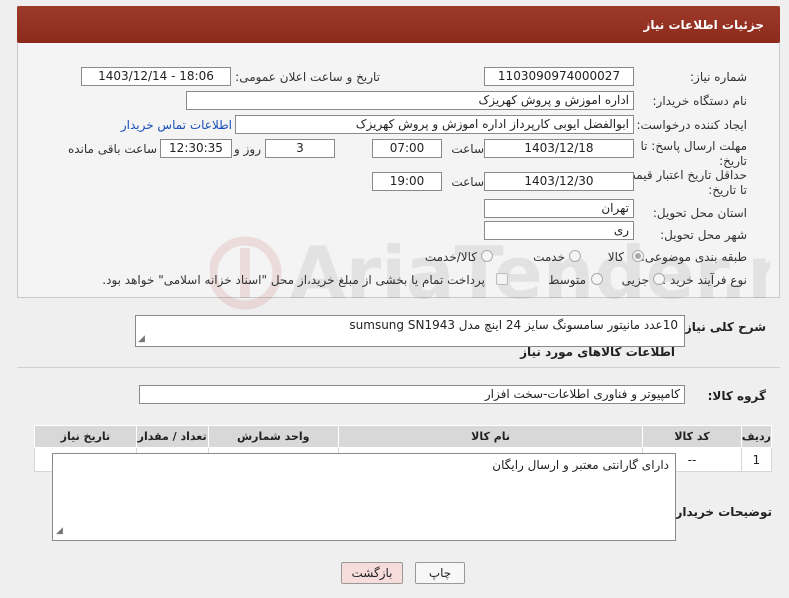  Describe the element at coordinates (85, 436) in the screenshot. I see `col-need-date: تاریخ نیاز` at that location.